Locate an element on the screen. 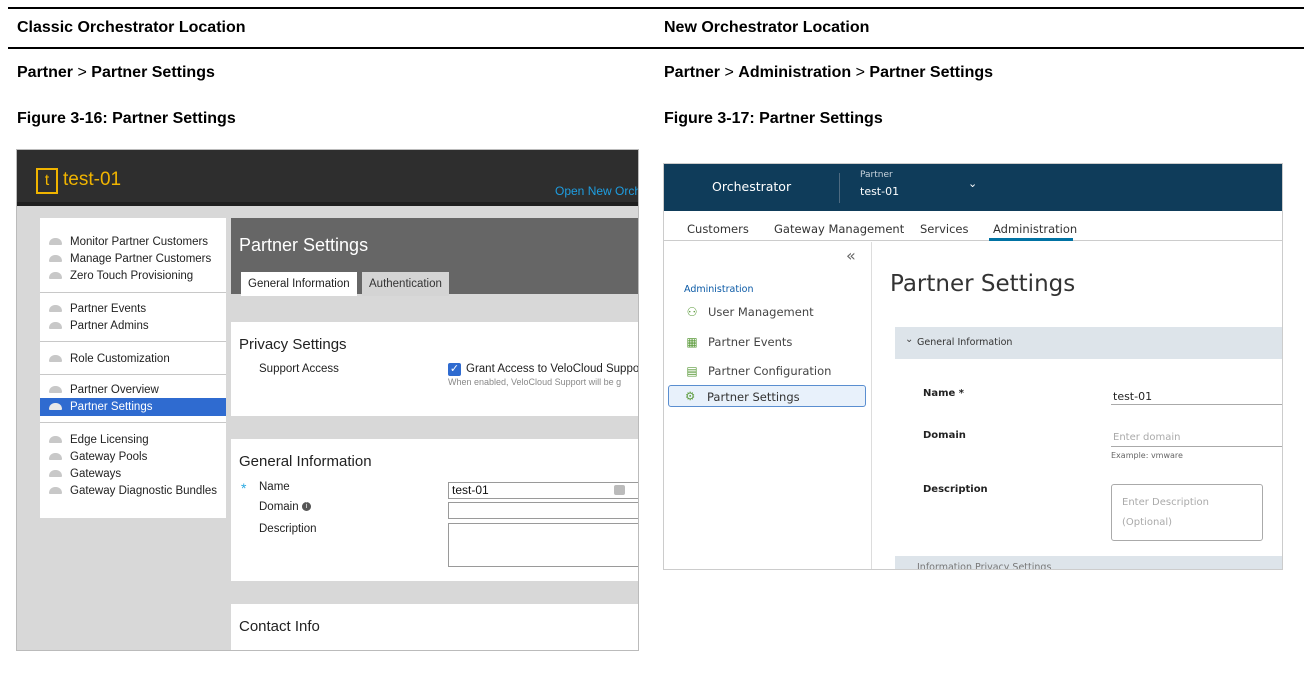 The height and width of the screenshot is (683, 1304). customer-logo-icon: t is located at coordinates (47, 181).